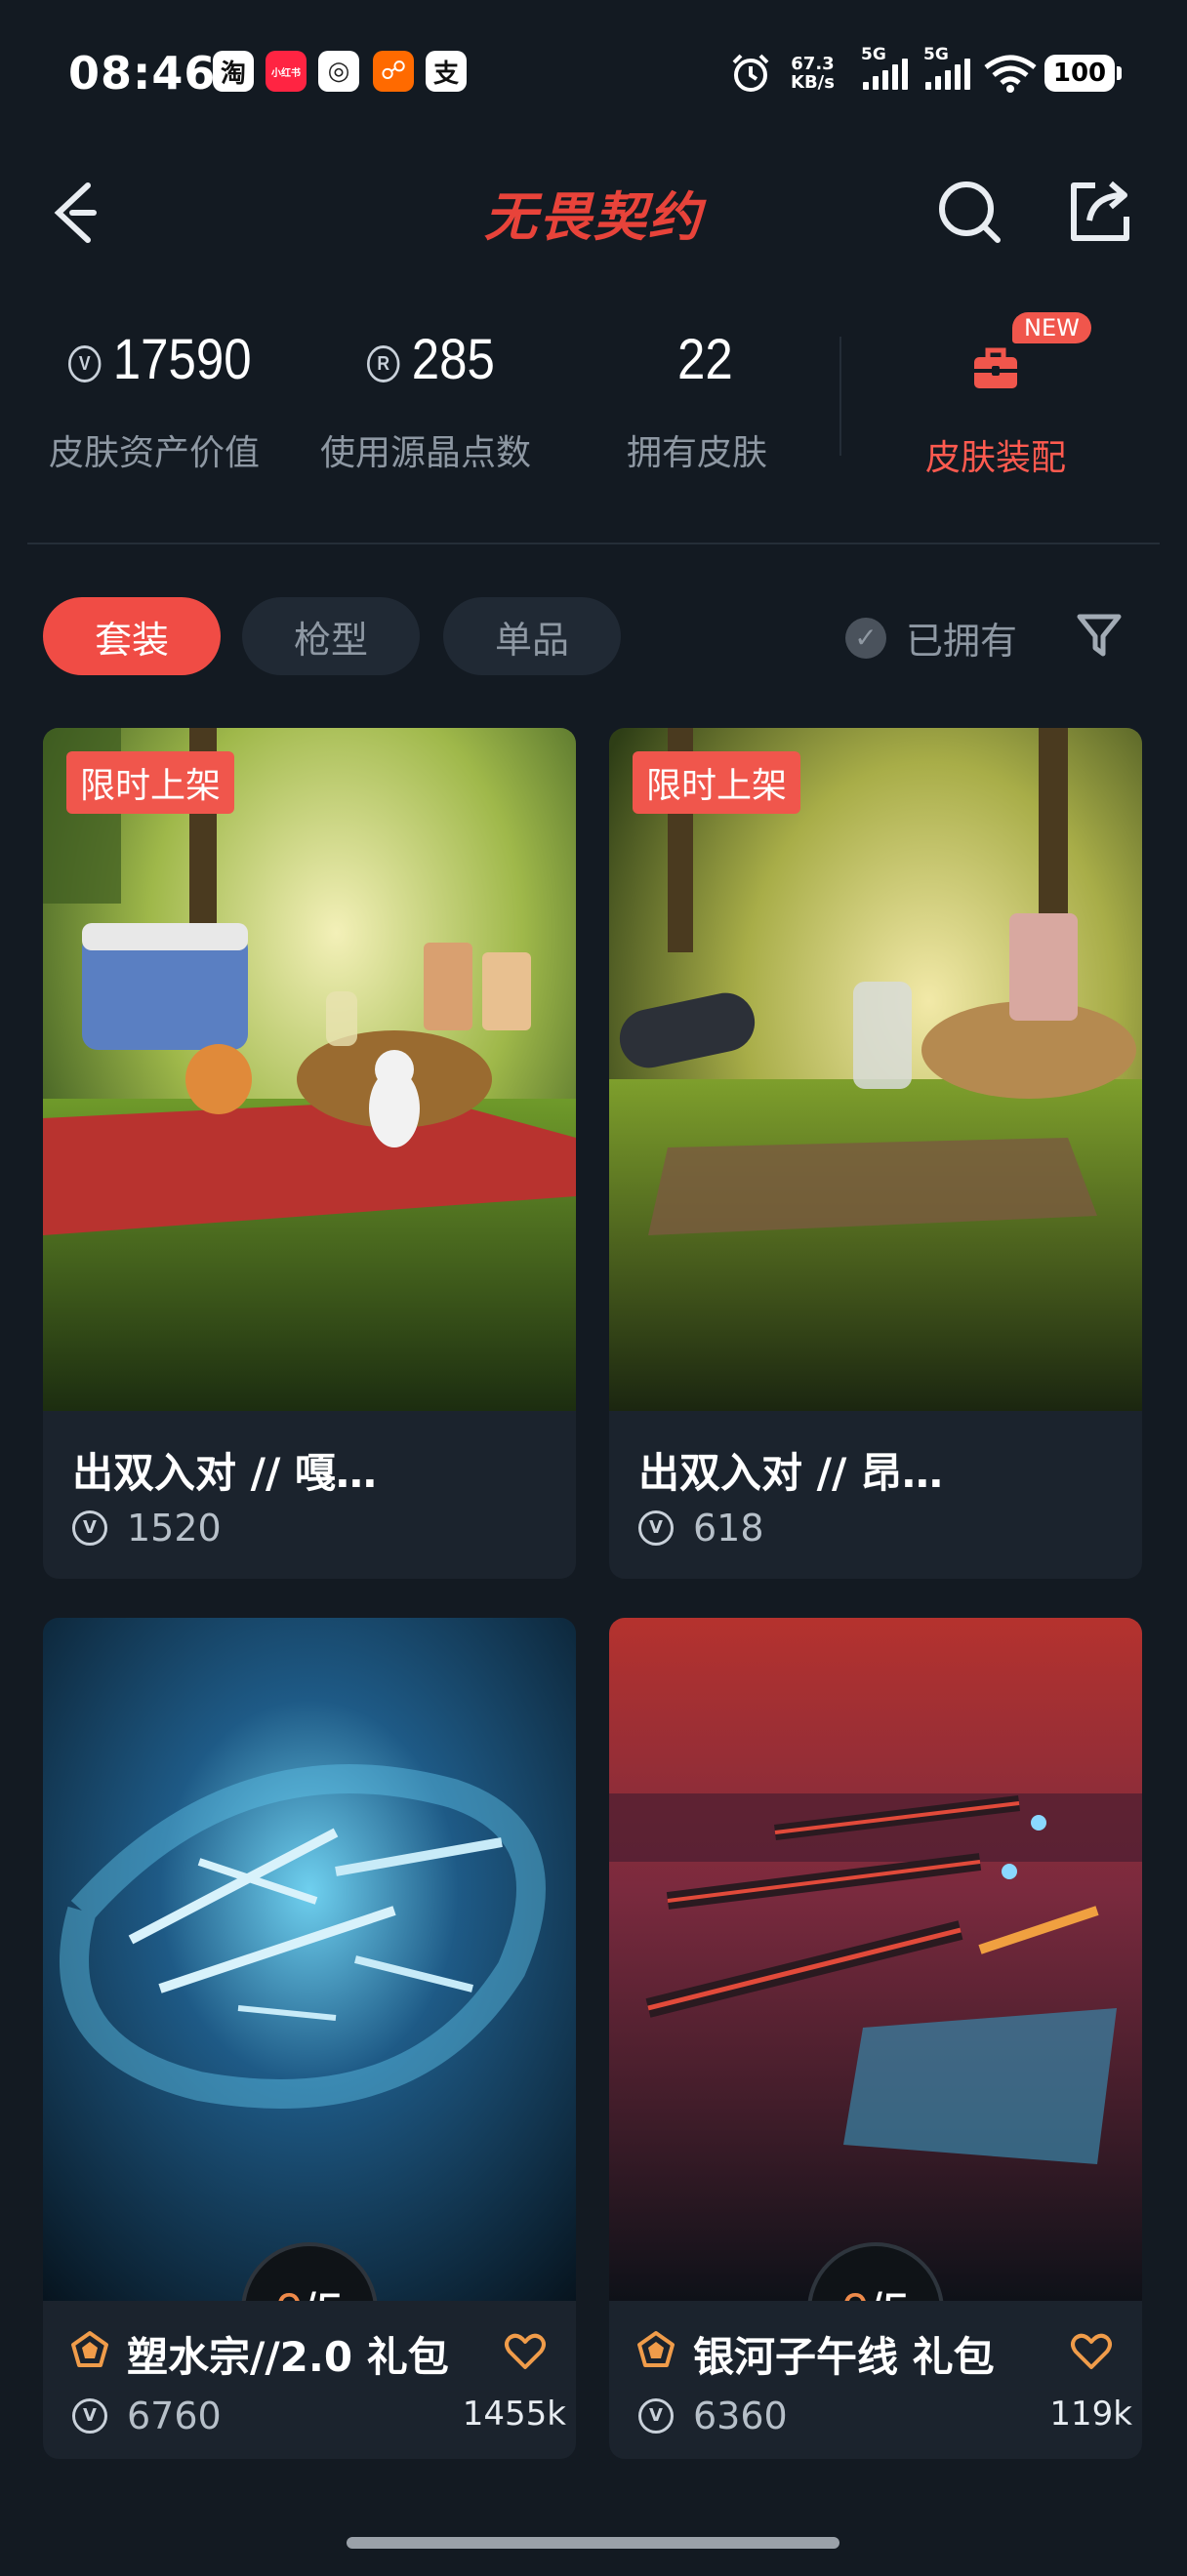 This screenshot has width=1187, height=2576. What do you see at coordinates (1090, 2414) in the screenshot?
I see `likes-count: 119k` at bounding box center [1090, 2414].